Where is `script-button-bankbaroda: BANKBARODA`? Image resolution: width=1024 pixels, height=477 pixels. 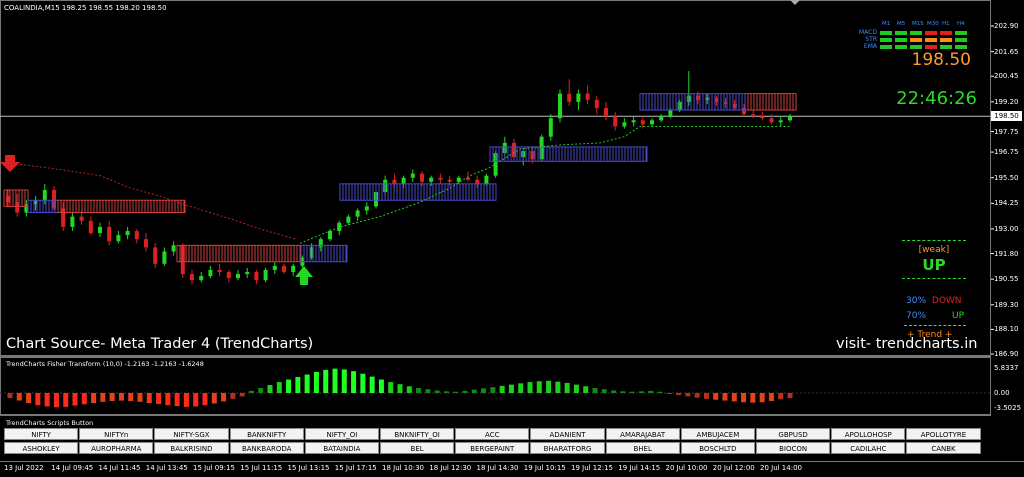 script-button-bankbaroda: BANKBARODA is located at coordinates (266, 448).